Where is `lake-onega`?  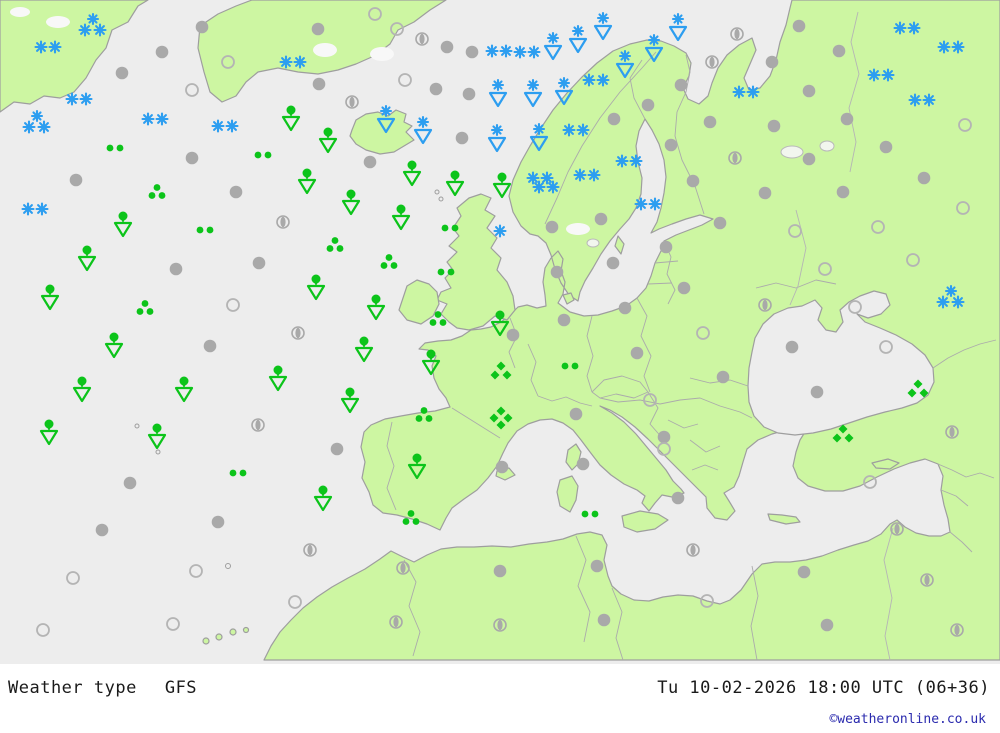 lake-onega is located at coordinates (827, 146).